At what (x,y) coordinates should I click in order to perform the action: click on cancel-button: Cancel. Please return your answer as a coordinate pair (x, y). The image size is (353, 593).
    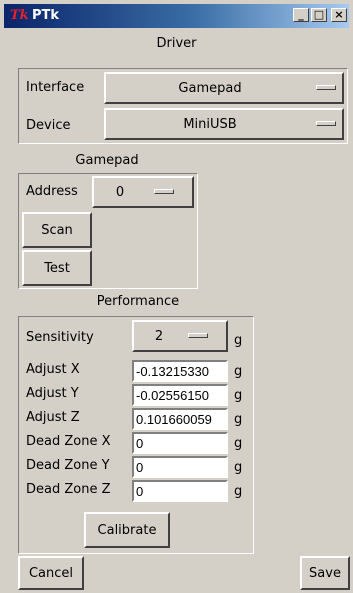
    Looking at the image, I should click on (51, 573).